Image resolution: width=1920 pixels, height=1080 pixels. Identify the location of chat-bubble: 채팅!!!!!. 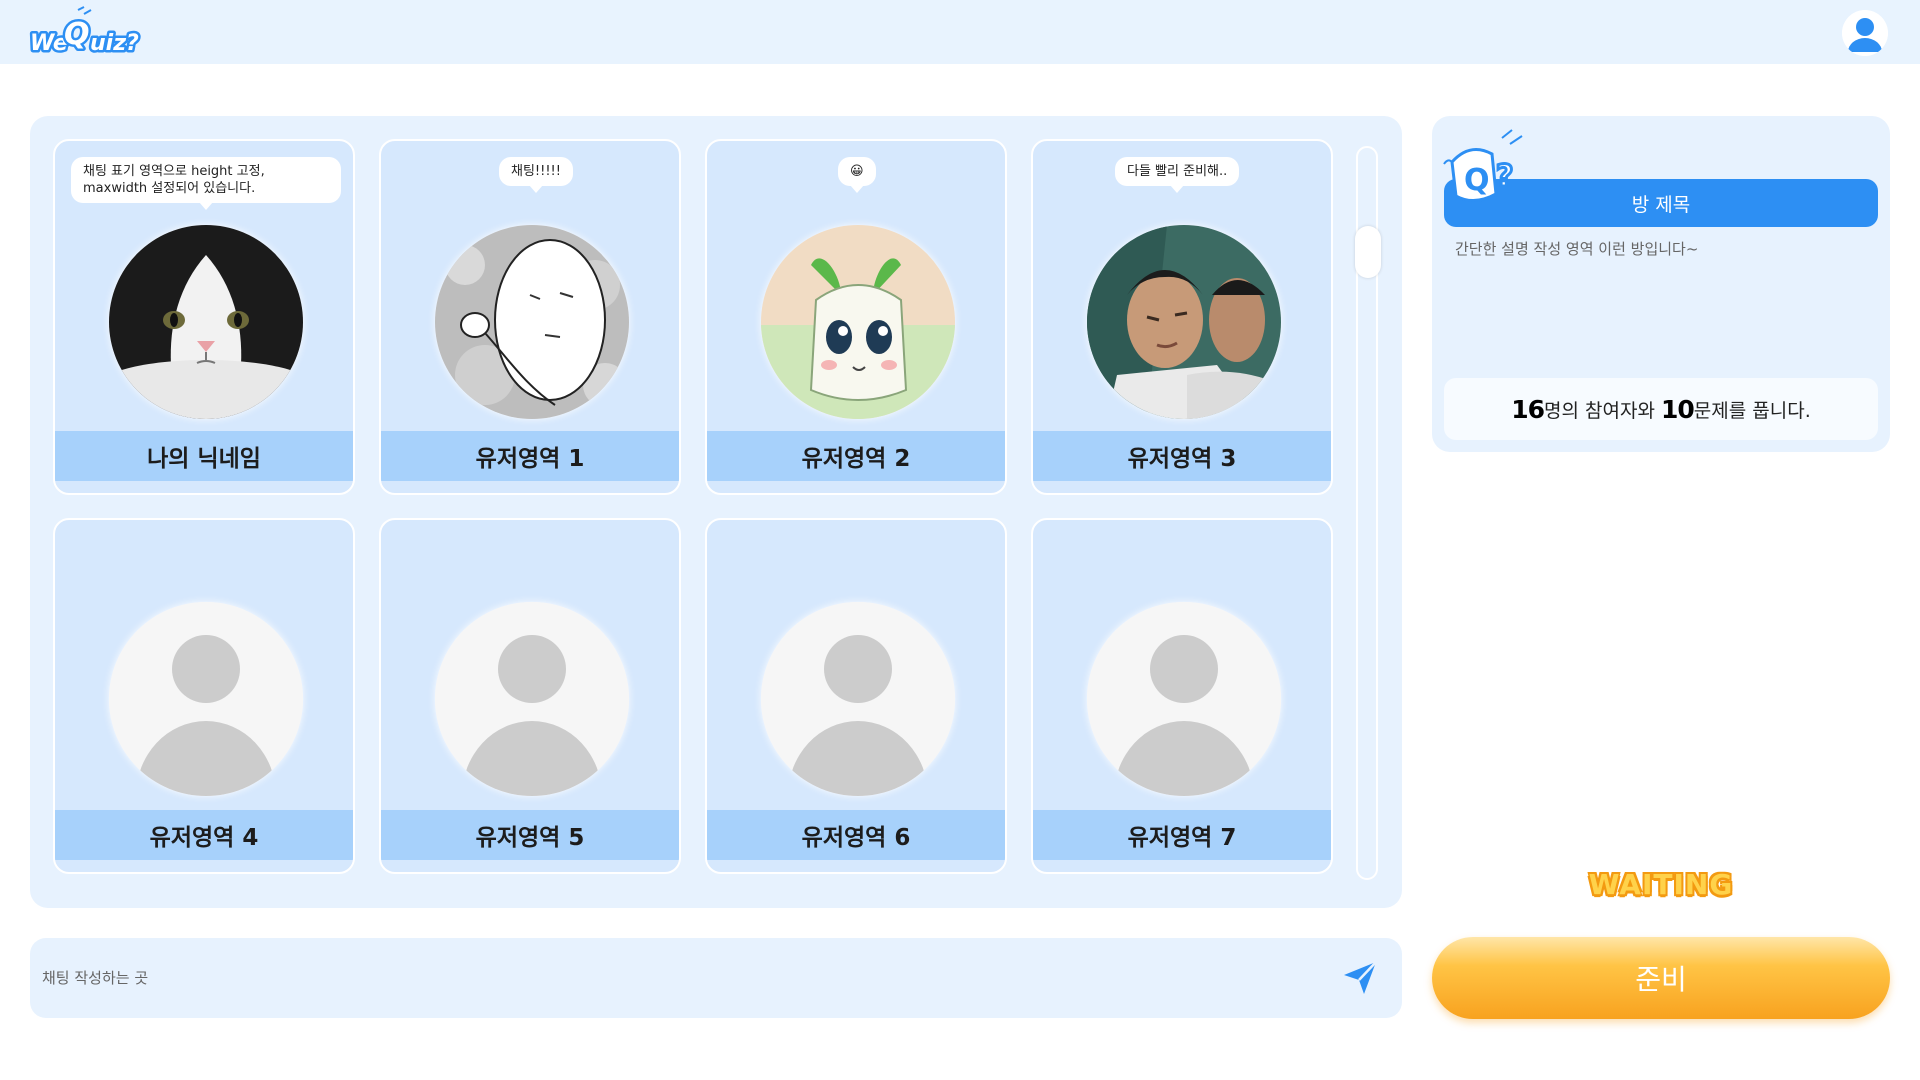
(536, 175).